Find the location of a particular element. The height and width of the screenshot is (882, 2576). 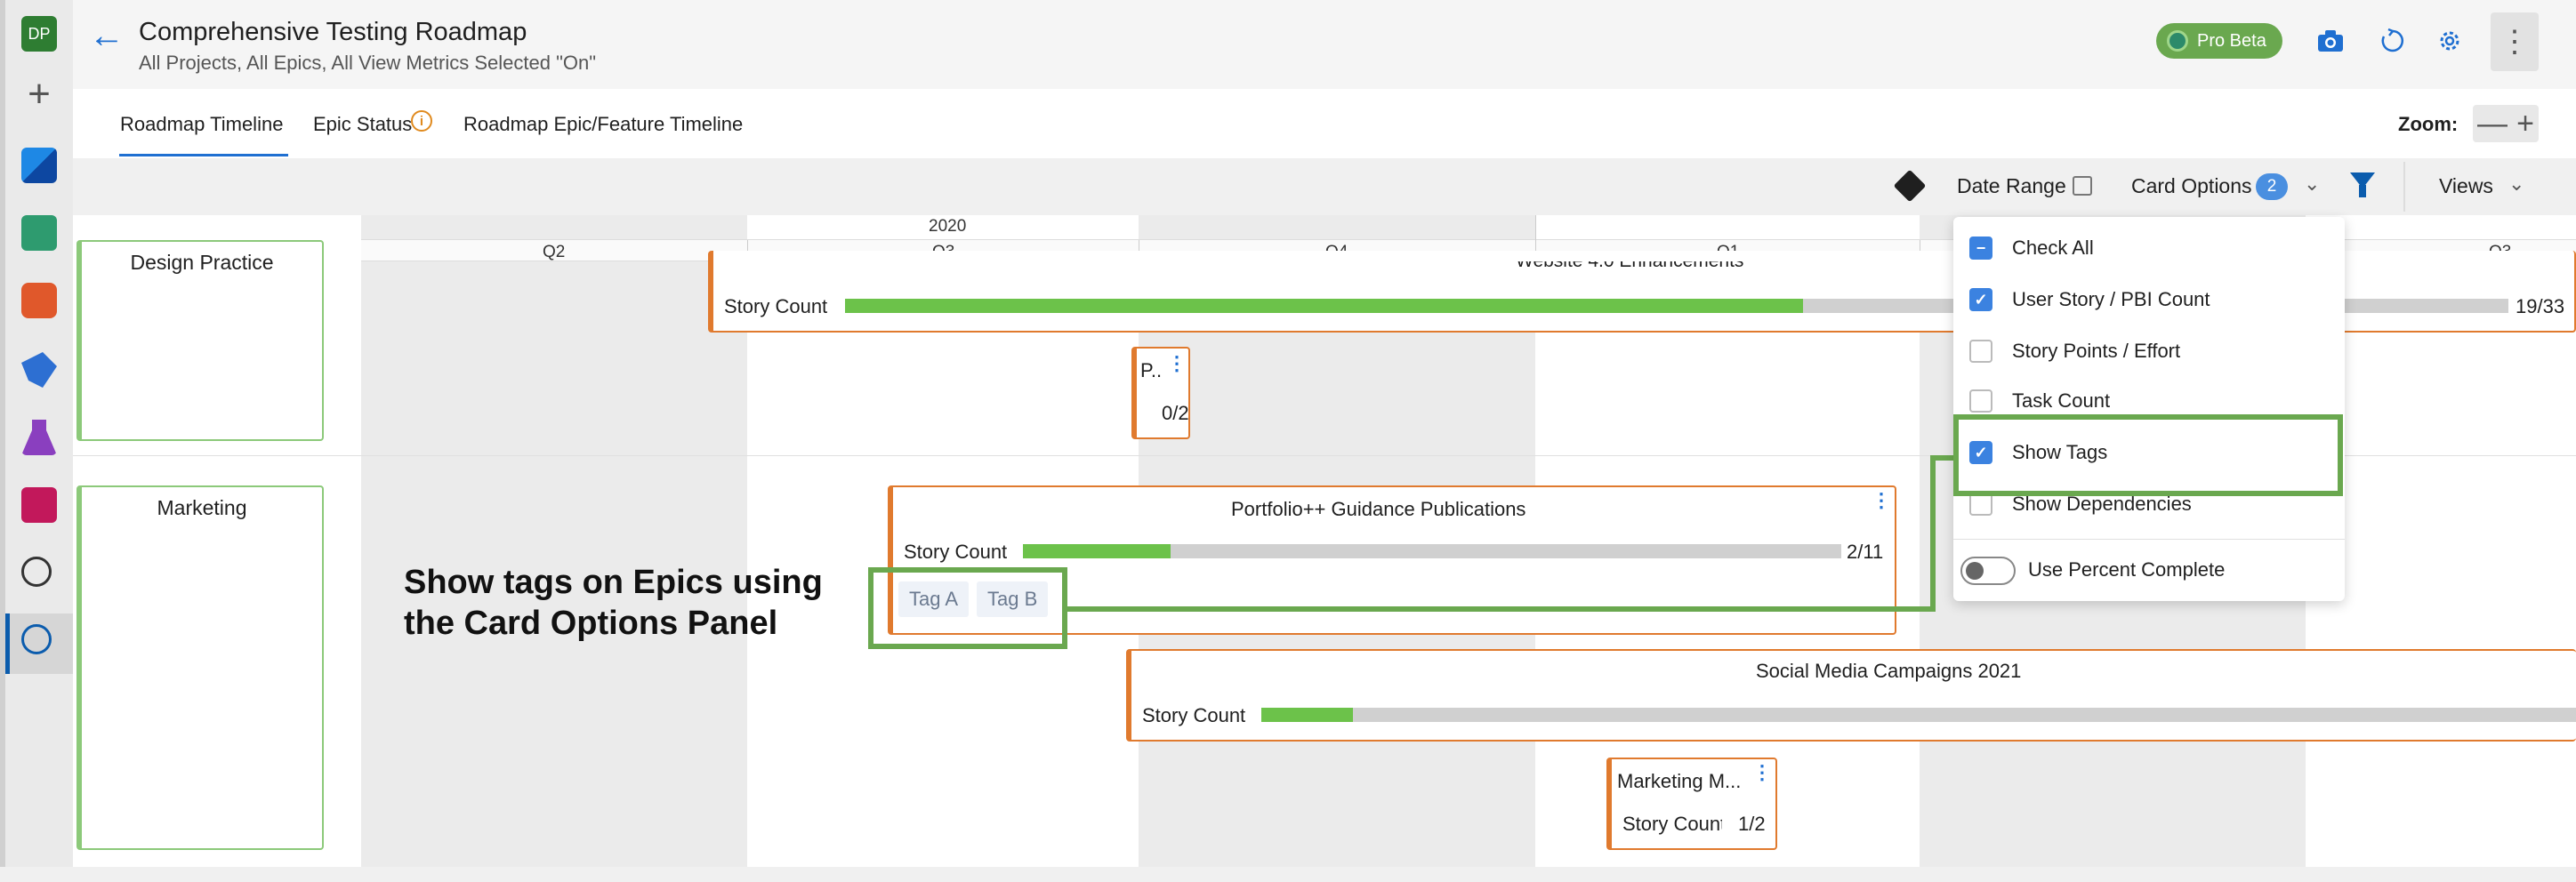

roadmap-search-active-icon is located at coordinates (36, 639).